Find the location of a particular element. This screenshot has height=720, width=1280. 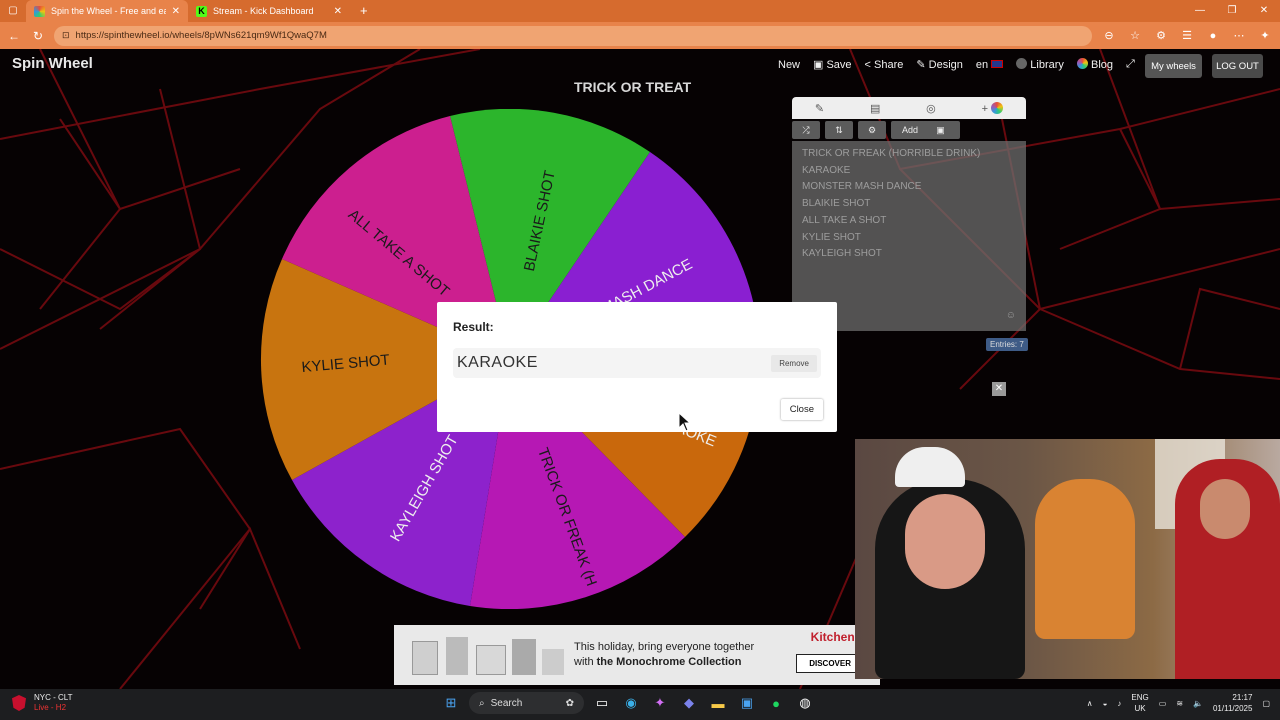

pencil-icon: ✎ is located at coordinates (922, 65).